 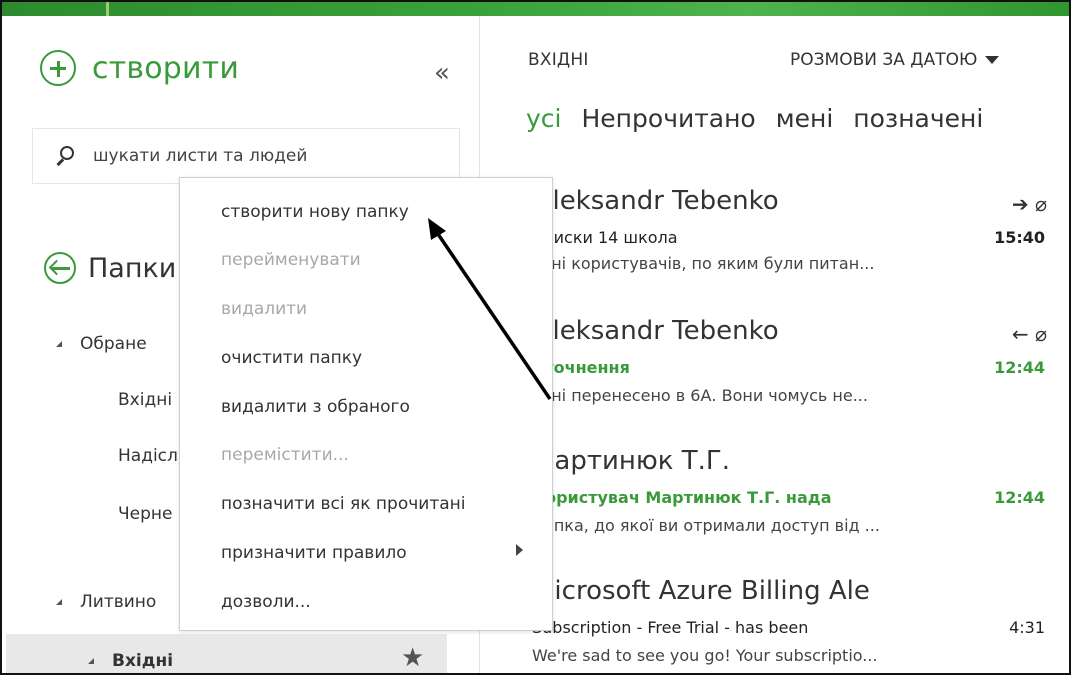 What do you see at coordinates (519, 550) in the screenshot?
I see `submenu-arrow-icon` at bounding box center [519, 550].